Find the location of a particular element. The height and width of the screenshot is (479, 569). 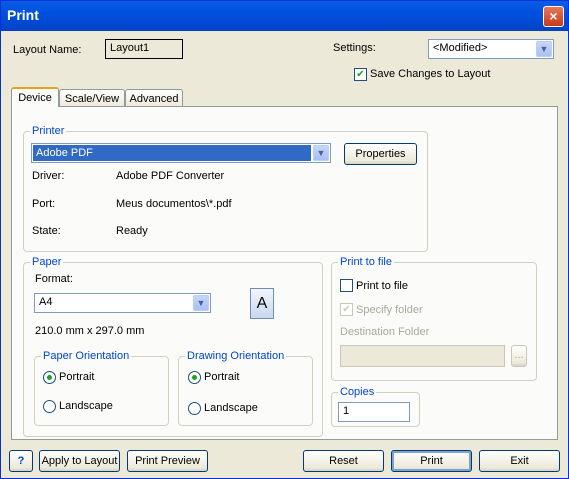

close-button: × is located at coordinates (553, 16).